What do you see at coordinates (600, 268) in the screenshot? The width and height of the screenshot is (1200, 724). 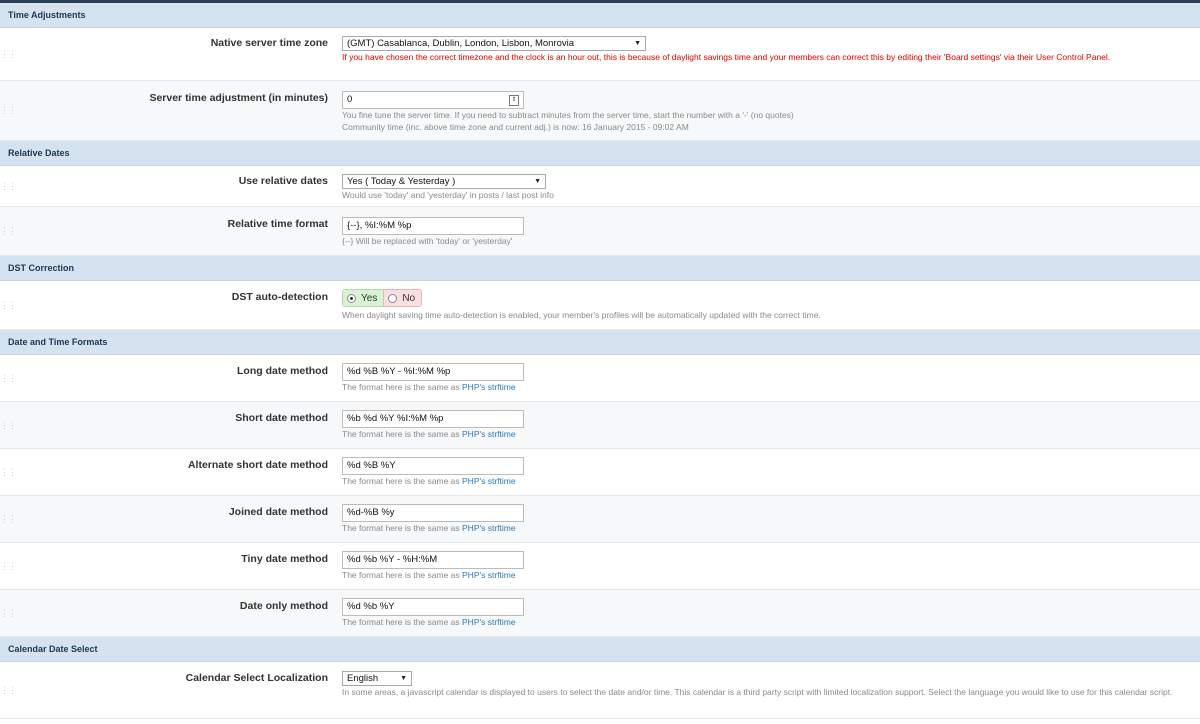 I see `section-dst-correction: DST Correction` at bounding box center [600, 268].